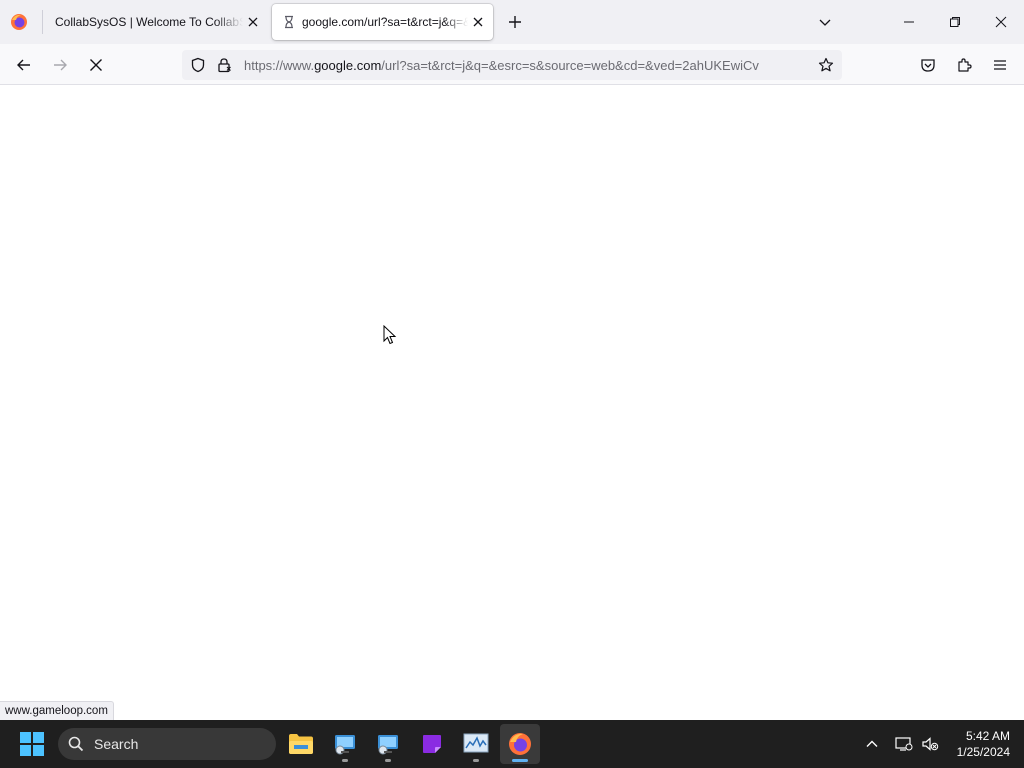 The width and height of the screenshot is (1024, 768). I want to click on tab-title: CollabSysOS | Welcome To CollabSysOS, so click(149, 22).